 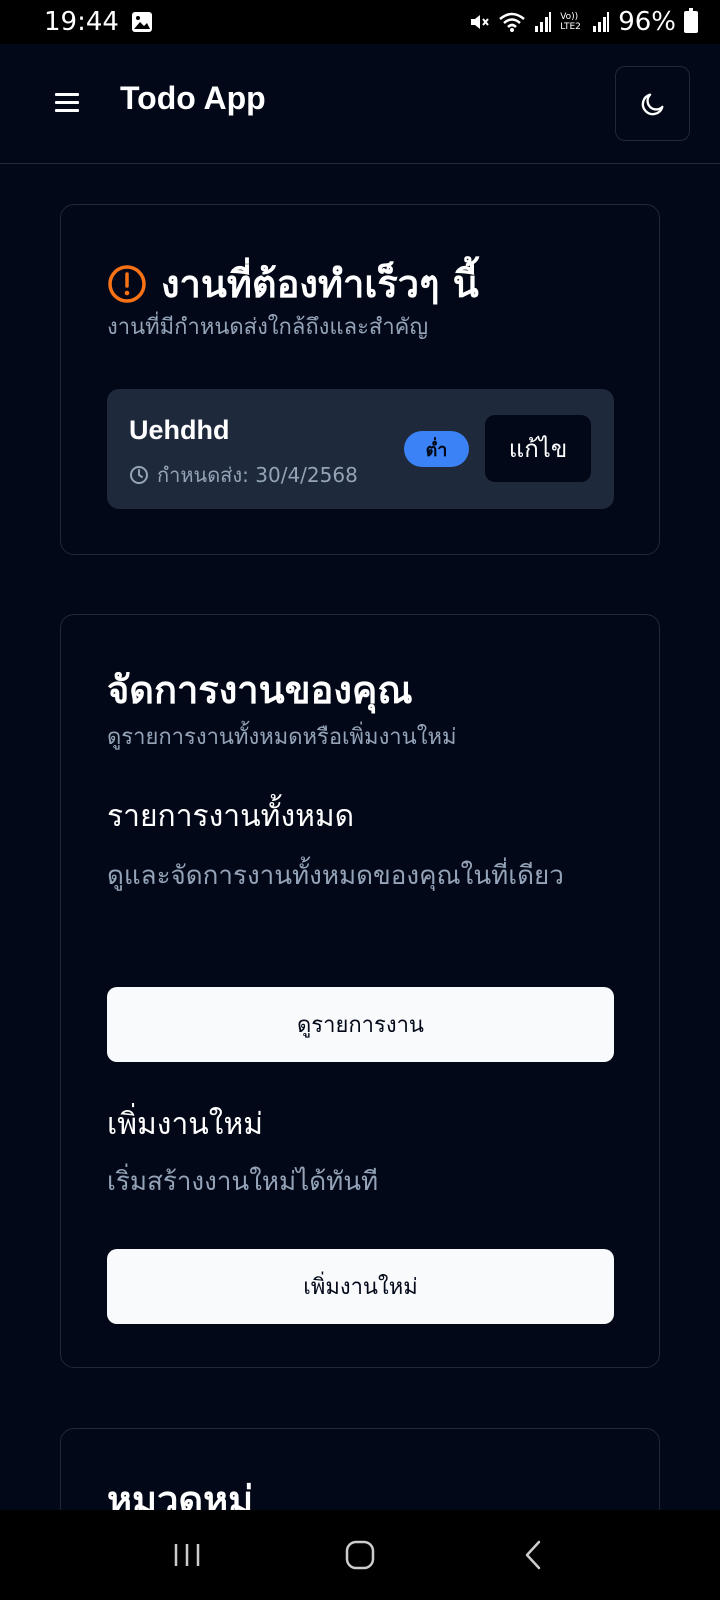 I want to click on gallery-notification-icon, so click(x=141, y=22).